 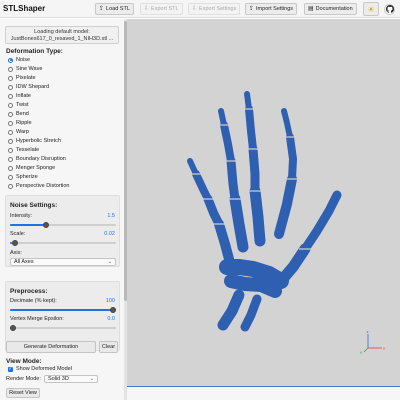 What do you see at coordinates (44, 369) in the screenshot?
I see `show-deformed-label: Show Deformed Model` at bounding box center [44, 369].